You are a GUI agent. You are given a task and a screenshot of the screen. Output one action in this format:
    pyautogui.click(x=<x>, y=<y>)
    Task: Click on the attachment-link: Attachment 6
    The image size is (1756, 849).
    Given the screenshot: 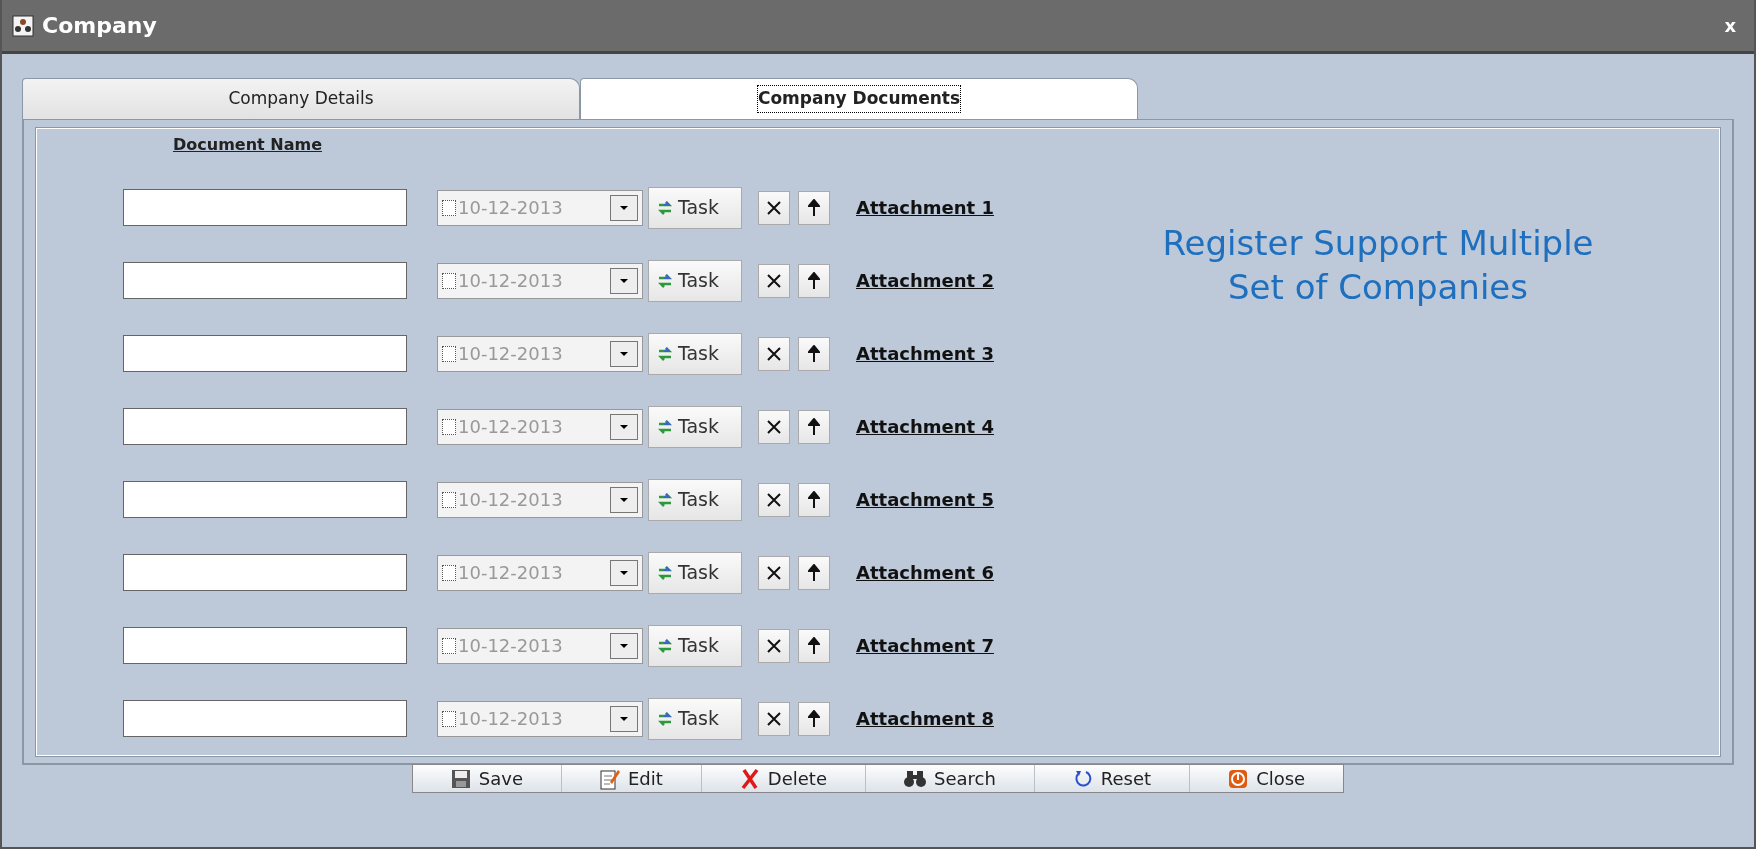 What is the action you would take?
    pyautogui.click(x=925, y=572)
    